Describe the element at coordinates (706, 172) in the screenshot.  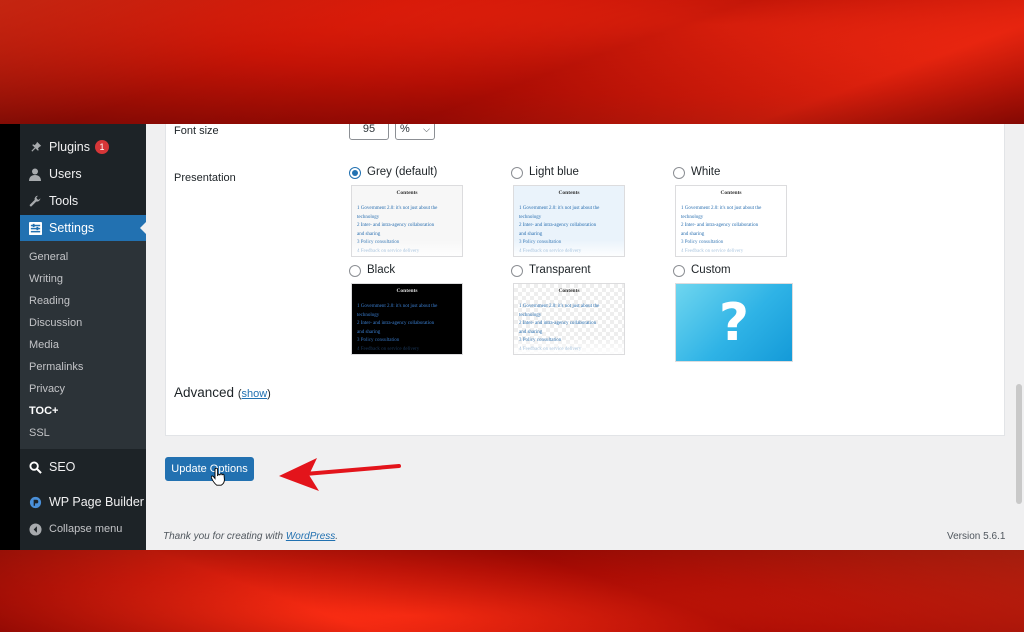
I see `option-label: White` at that location.